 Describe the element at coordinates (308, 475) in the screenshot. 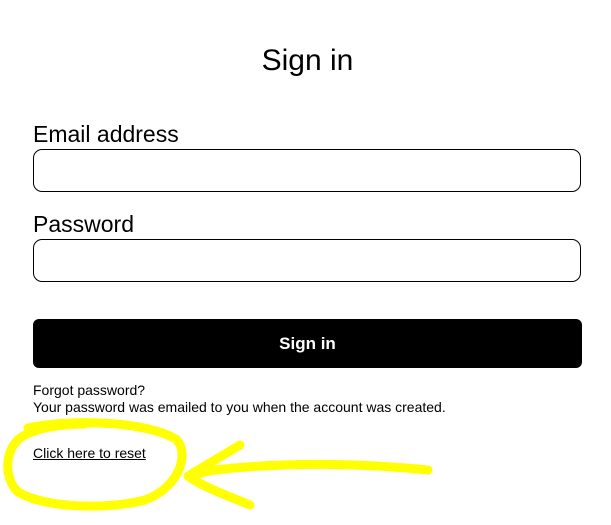

I see `arrow-left-icon` at that location.